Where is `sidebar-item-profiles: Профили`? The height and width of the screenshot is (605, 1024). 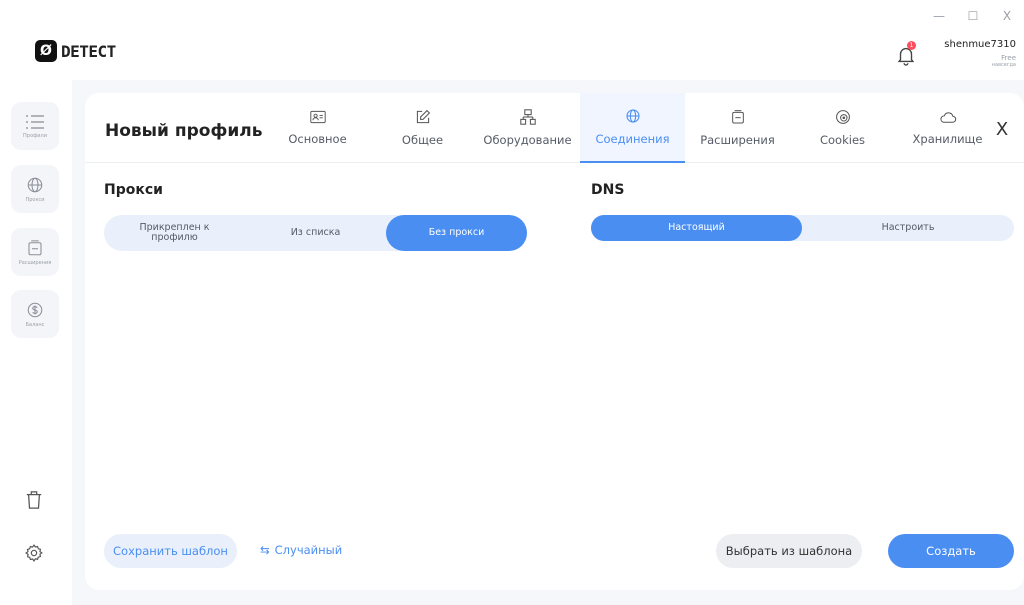 sidebar-item-profiles: Профили is located at coordinates (35, 126).